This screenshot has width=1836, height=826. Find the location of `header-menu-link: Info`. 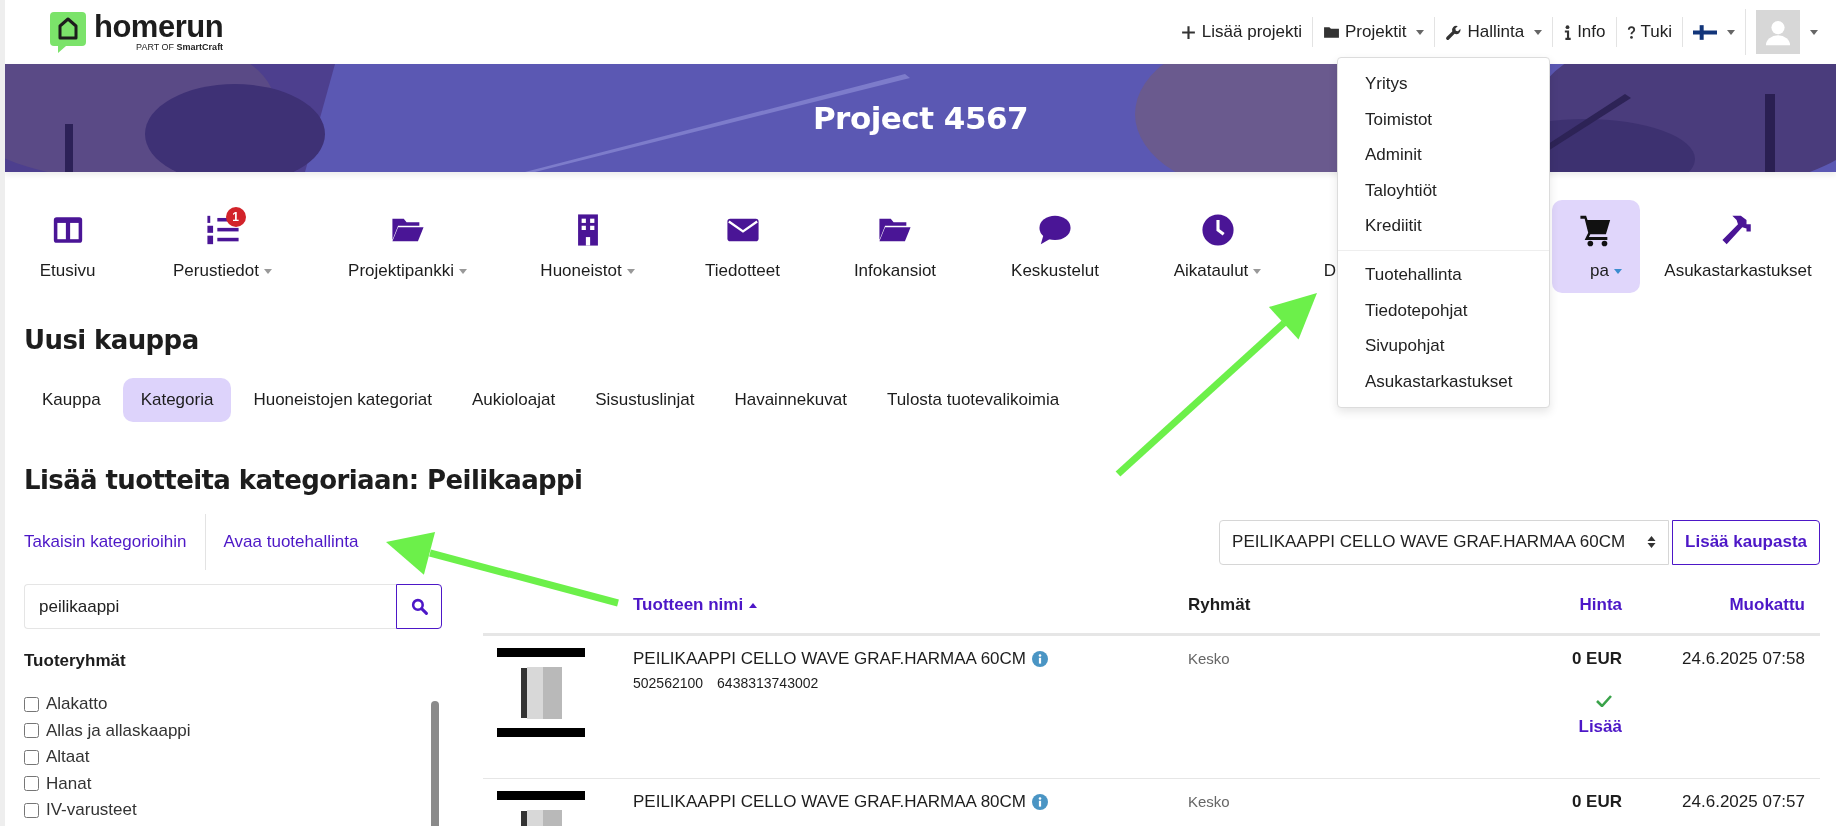

header-menu-link: Info is located at coordinates (1584, 32).